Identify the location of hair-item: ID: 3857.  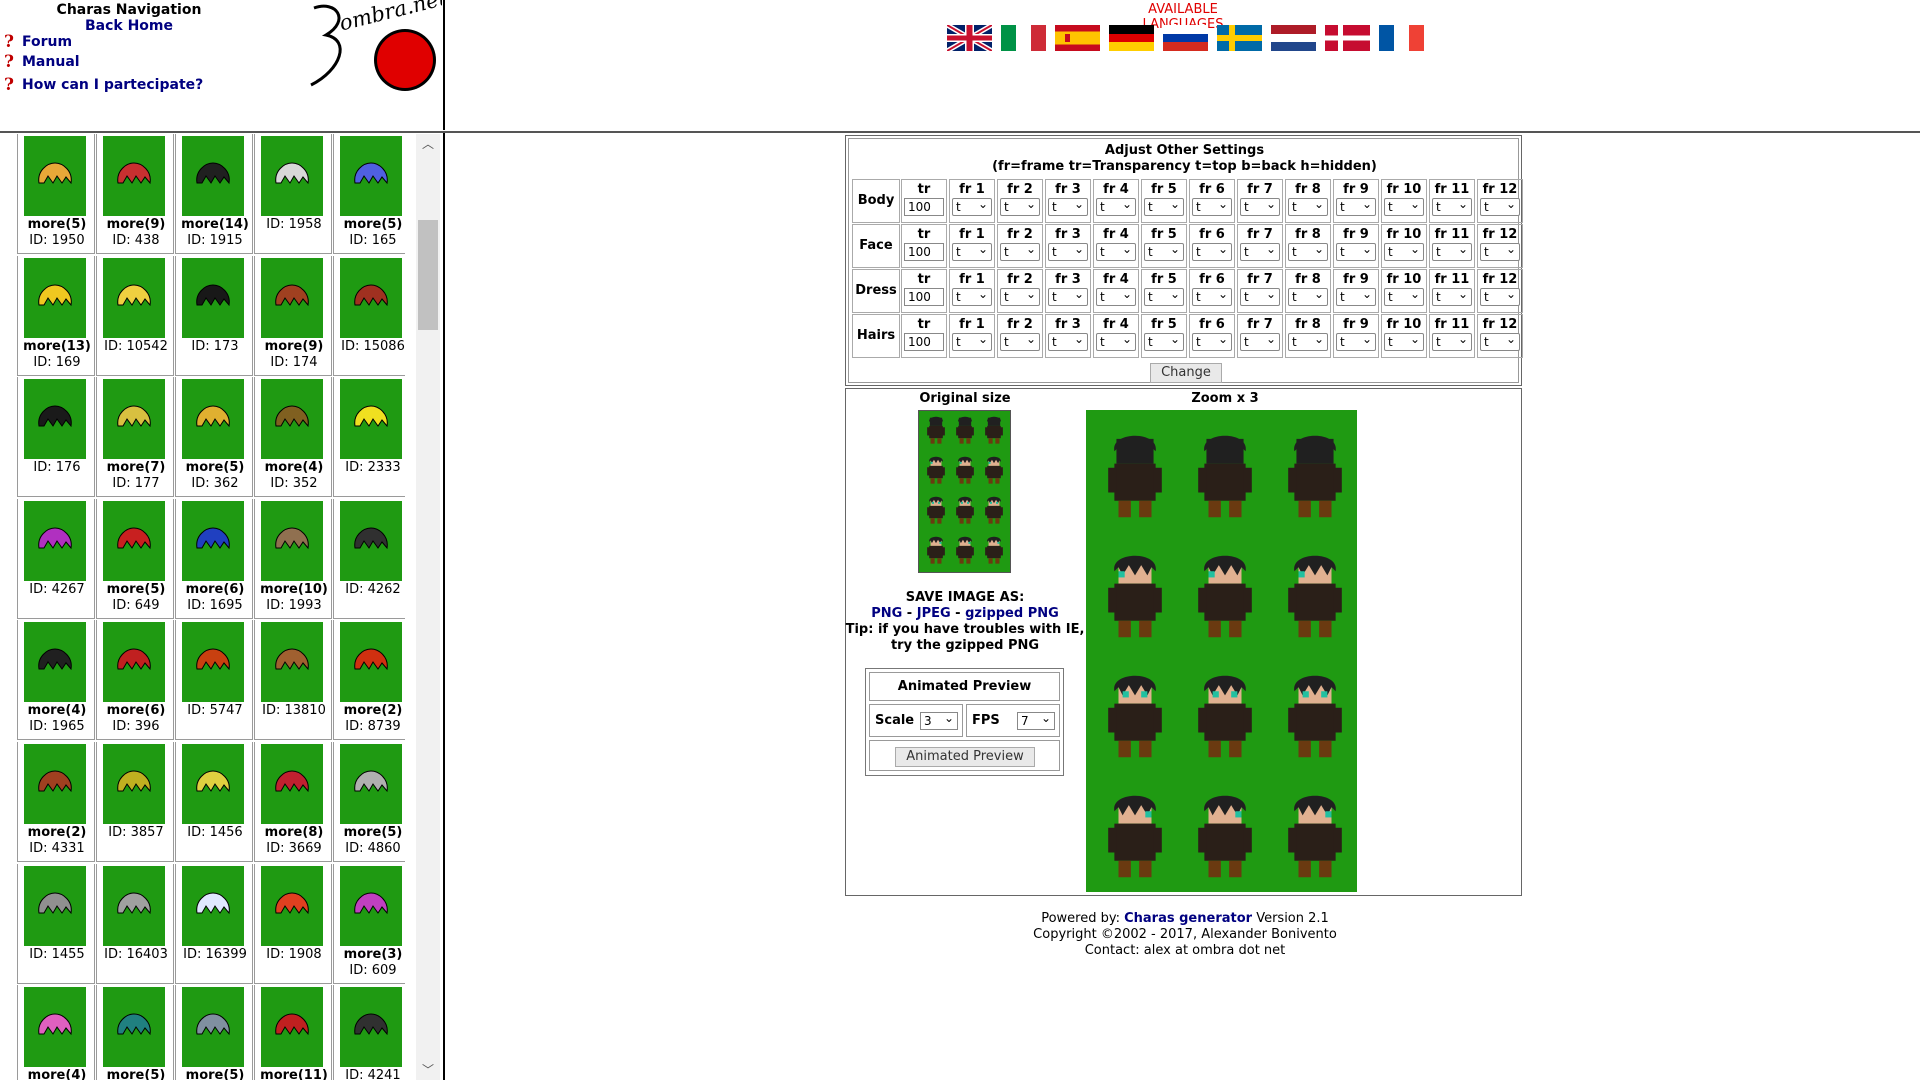
(135, 802).